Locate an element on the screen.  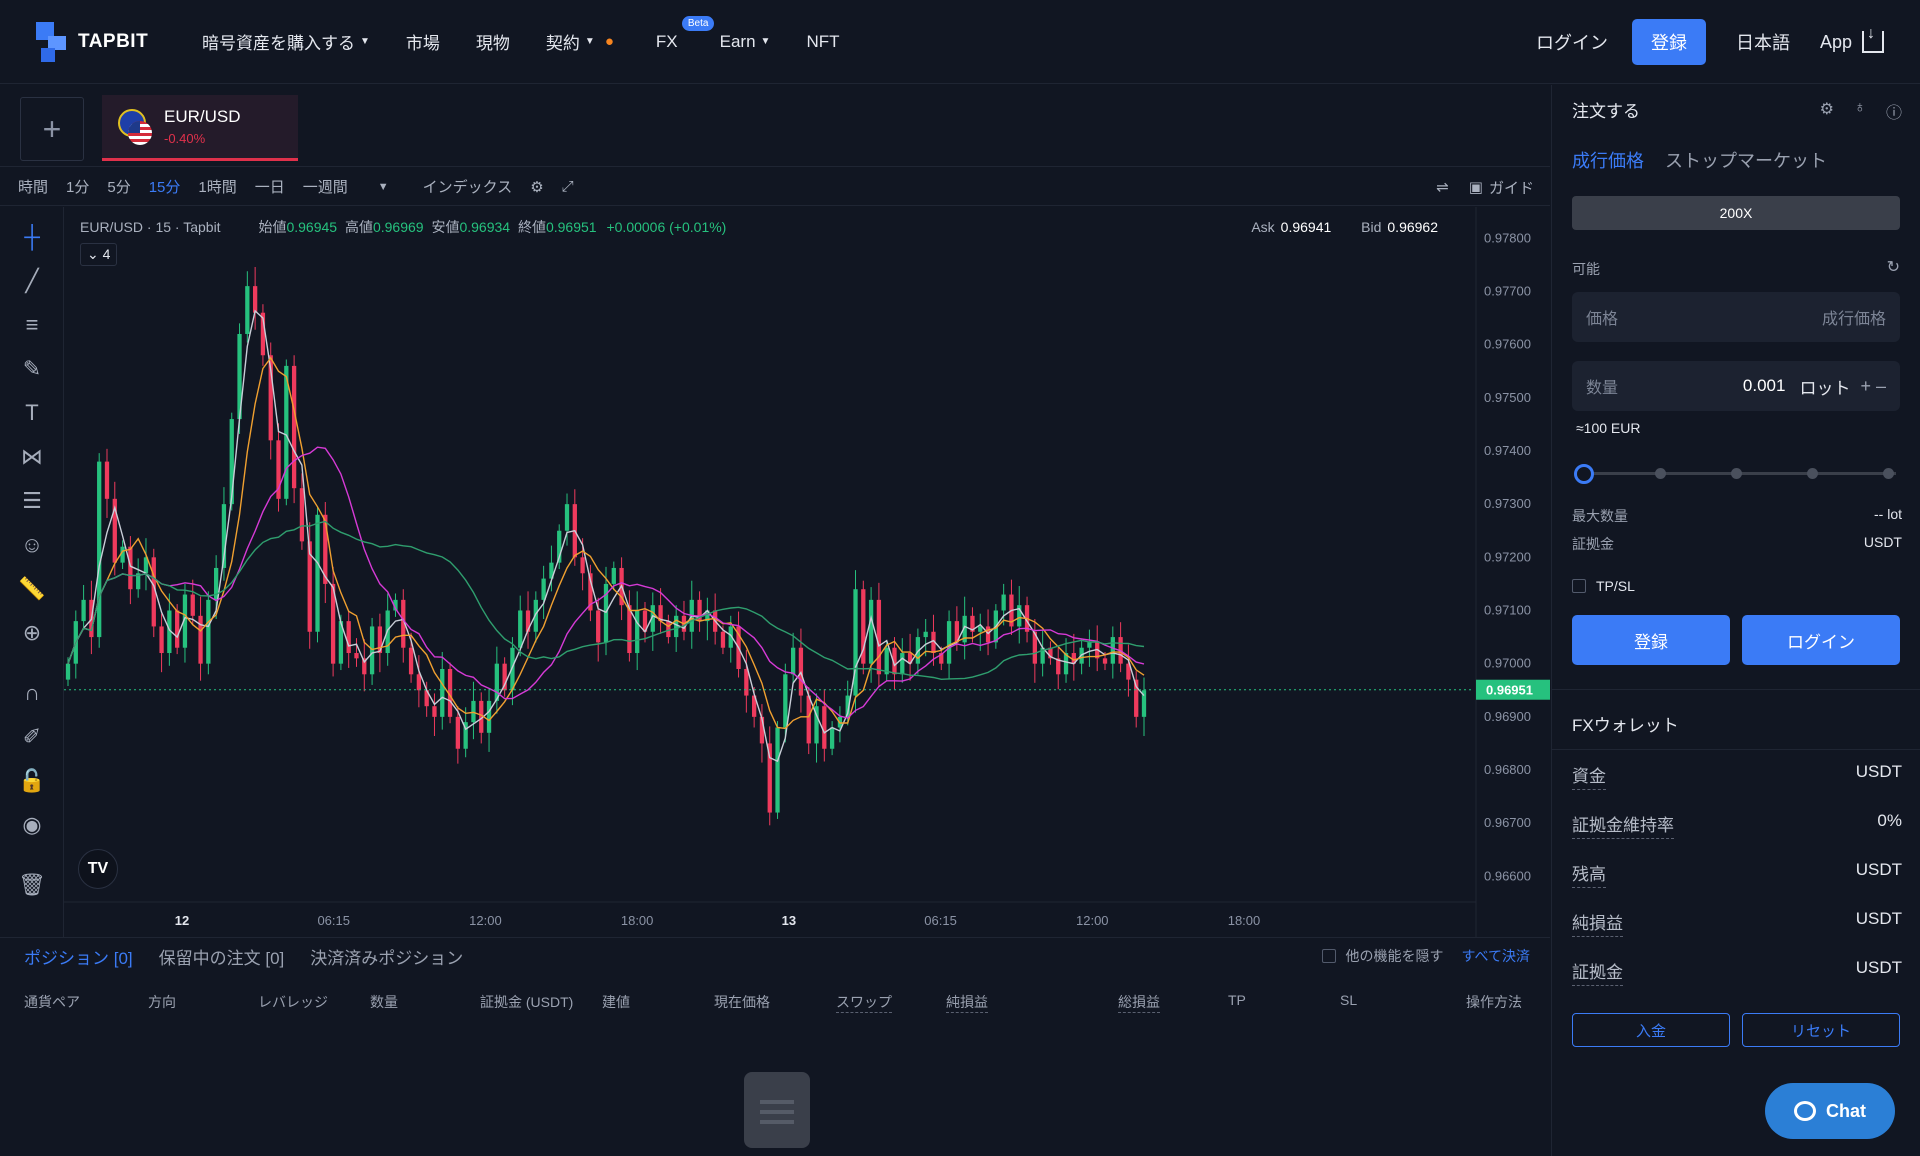
logo: TAPBIT is located at coordinates (111, 41).